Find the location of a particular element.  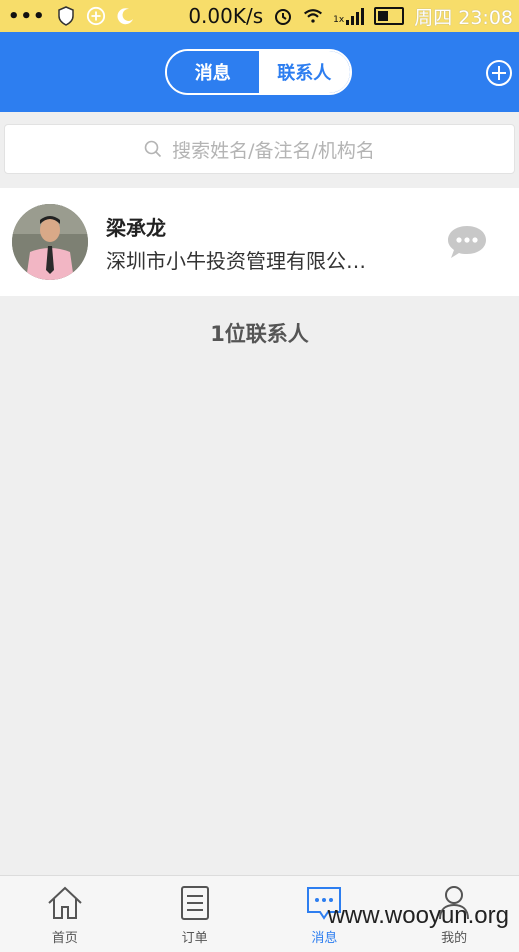

plus-circle-icon is located at coordinates (499, 73).